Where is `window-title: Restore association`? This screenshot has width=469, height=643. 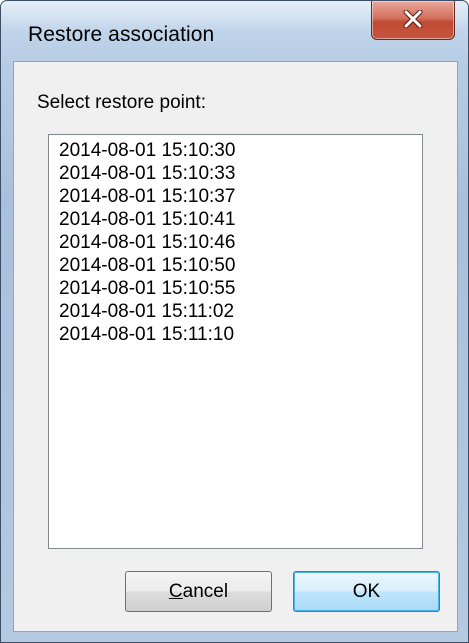
window-title: Restore association is located at coordinates (121, 34).